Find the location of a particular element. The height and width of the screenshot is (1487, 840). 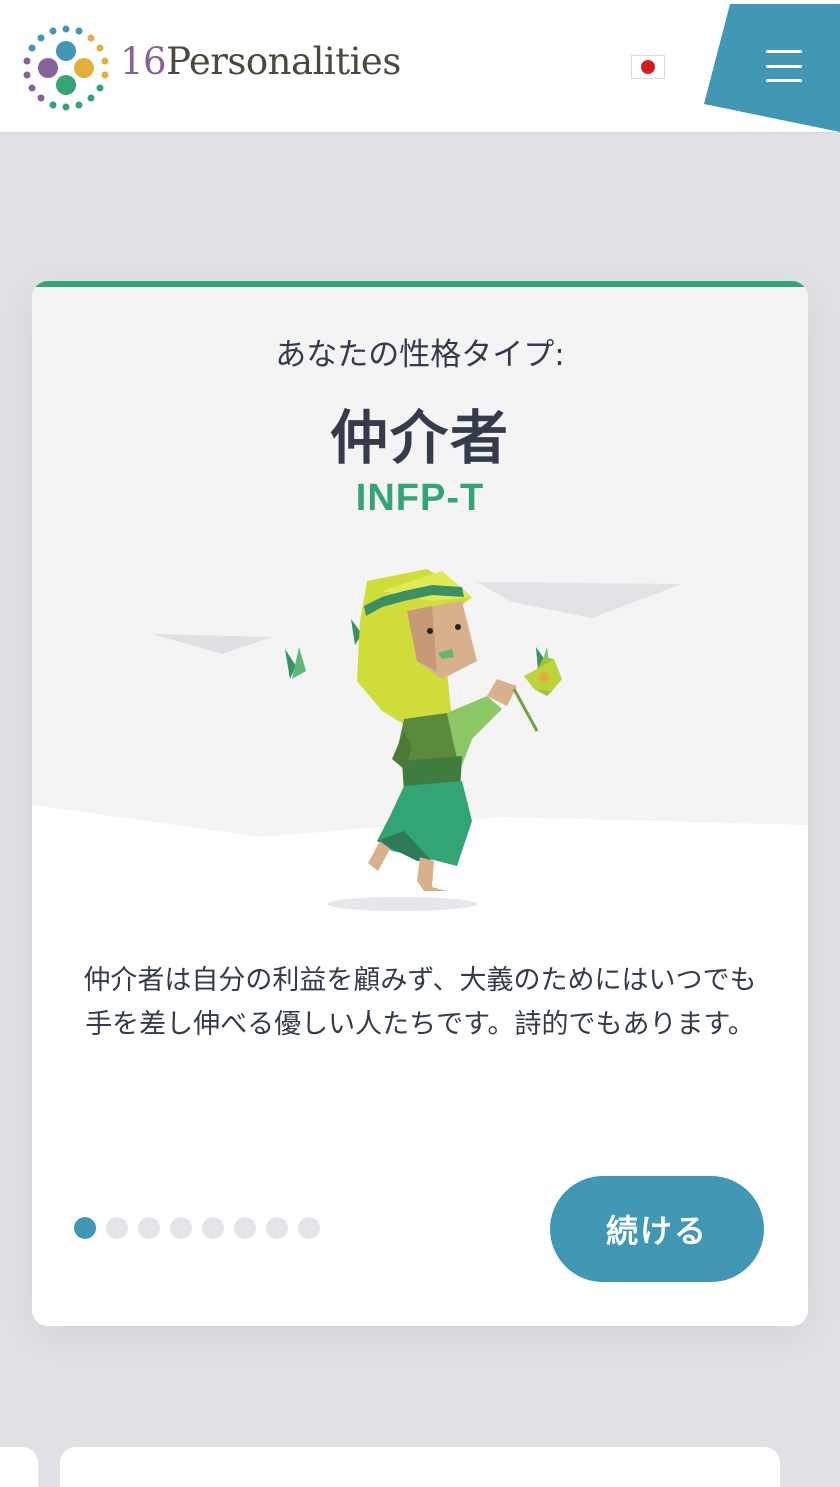

pagination-dot-active is located at coordinates (85, 1228).